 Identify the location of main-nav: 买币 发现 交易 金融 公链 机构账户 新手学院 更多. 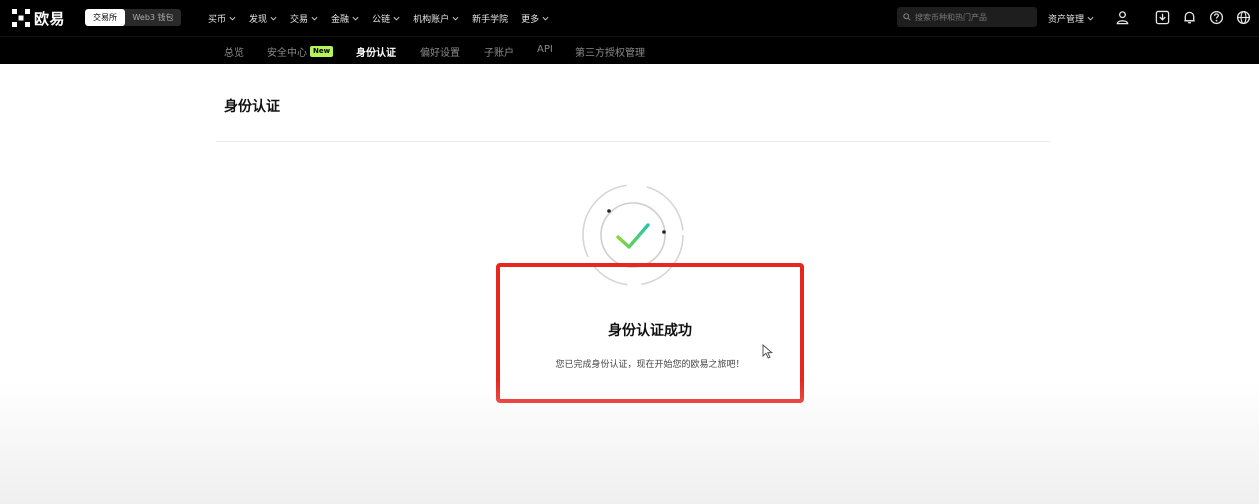
(385, 18).